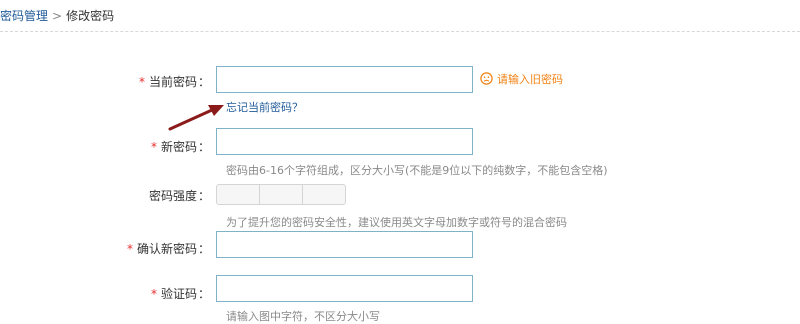  I want to click on captcha-label-wrap: * 验证码：, so click(105, 293).